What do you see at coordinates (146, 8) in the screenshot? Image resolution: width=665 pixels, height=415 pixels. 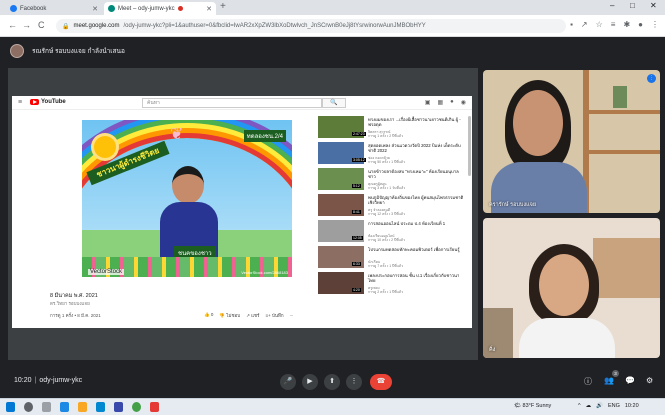 I see `tab-label: Meet – ody-jumw-ykc` at bounding box center [146, 8].